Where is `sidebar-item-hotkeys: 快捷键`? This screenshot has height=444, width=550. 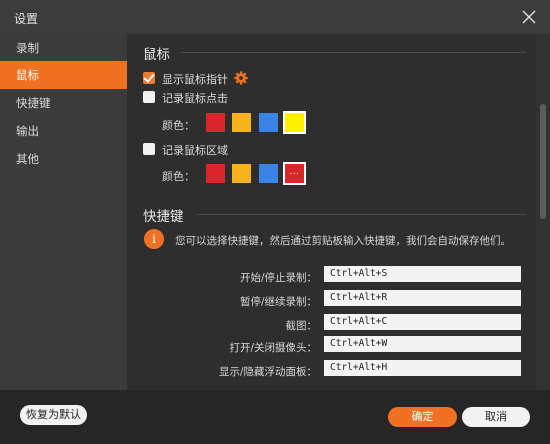 sidebar-item-hotkeys: 快捷键 is located at coordinates (63, 103).